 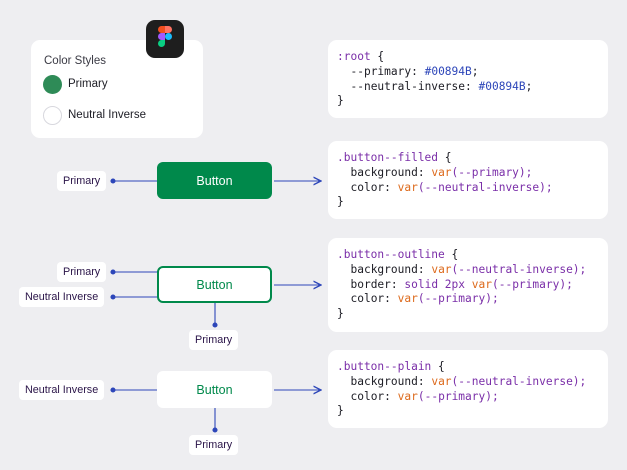 What do you see at coordinates (62, 297) in the screenshot?
I see `outline-neutral-inverse-tag: Neutral Inverse` at bounding box center [62, 297].